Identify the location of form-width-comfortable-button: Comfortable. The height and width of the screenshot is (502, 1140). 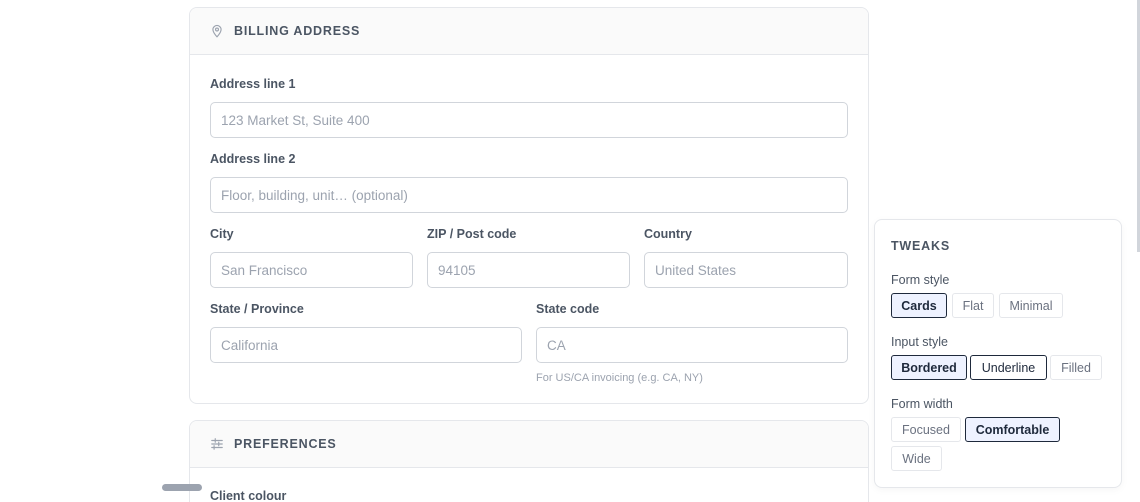
(1012, 429).